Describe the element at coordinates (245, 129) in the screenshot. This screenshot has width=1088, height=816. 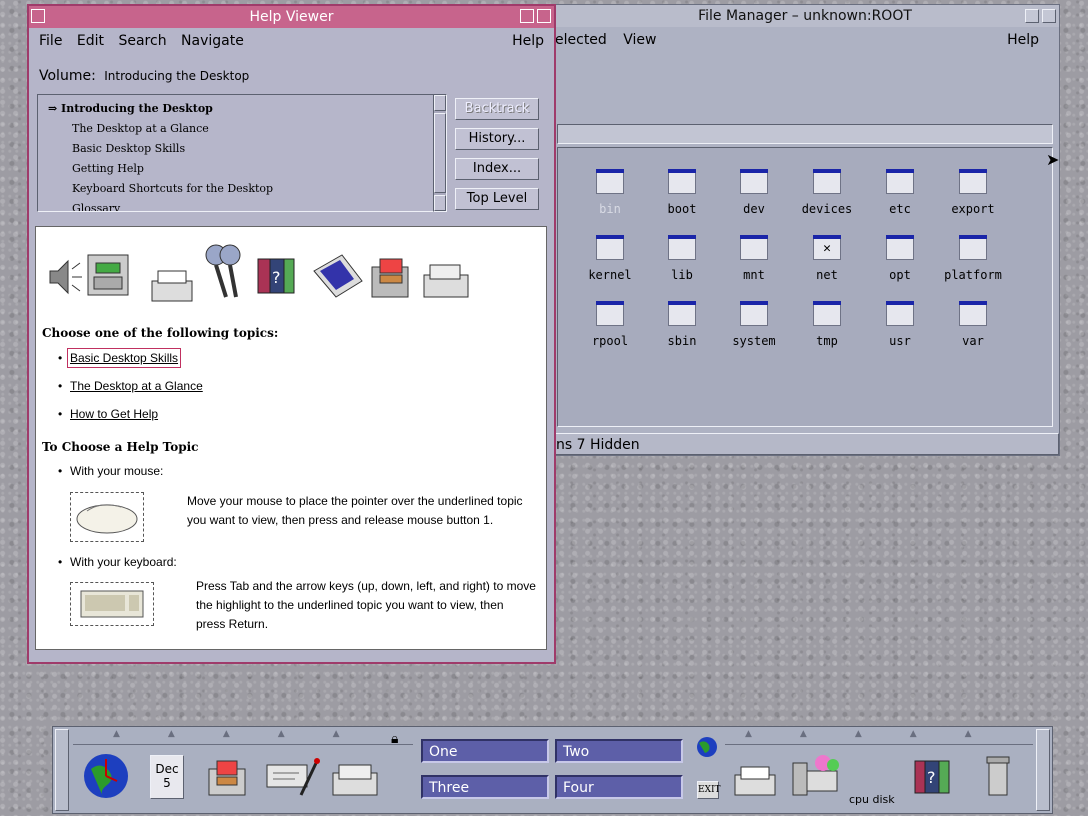
I see `topic-item: The Desktop at a Glance` at that location.